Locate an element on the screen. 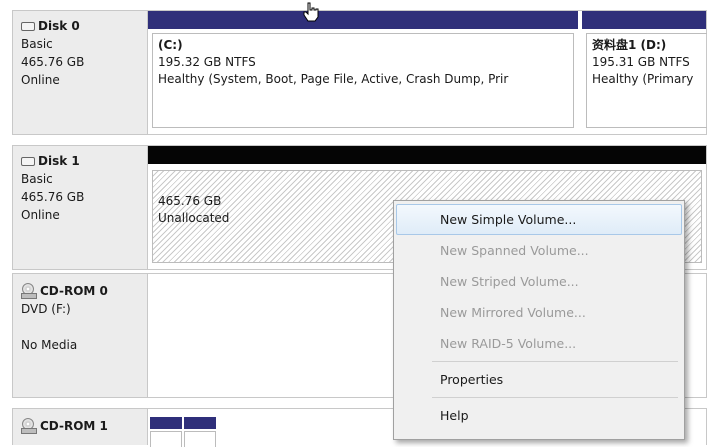 This screenshot has width=707, height=447. cdrom-1-bar-a is located at coordinates (166, 423).